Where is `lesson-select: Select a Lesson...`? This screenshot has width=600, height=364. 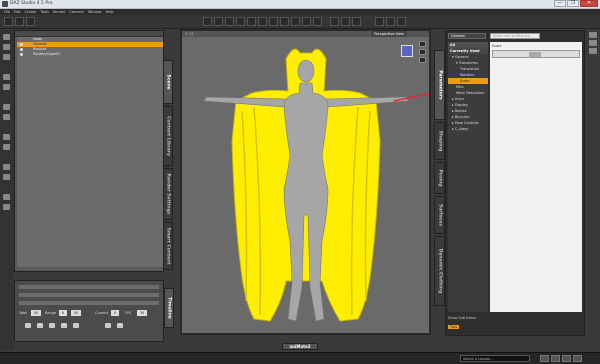
lesson-select: Select a Lesson... is located at coordinates (495, 358).